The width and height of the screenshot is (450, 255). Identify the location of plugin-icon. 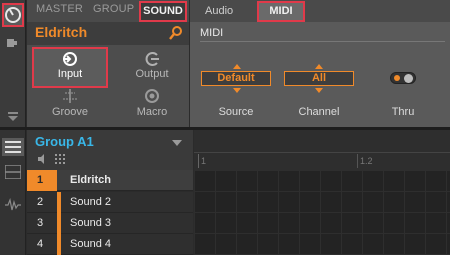
(13, 43).